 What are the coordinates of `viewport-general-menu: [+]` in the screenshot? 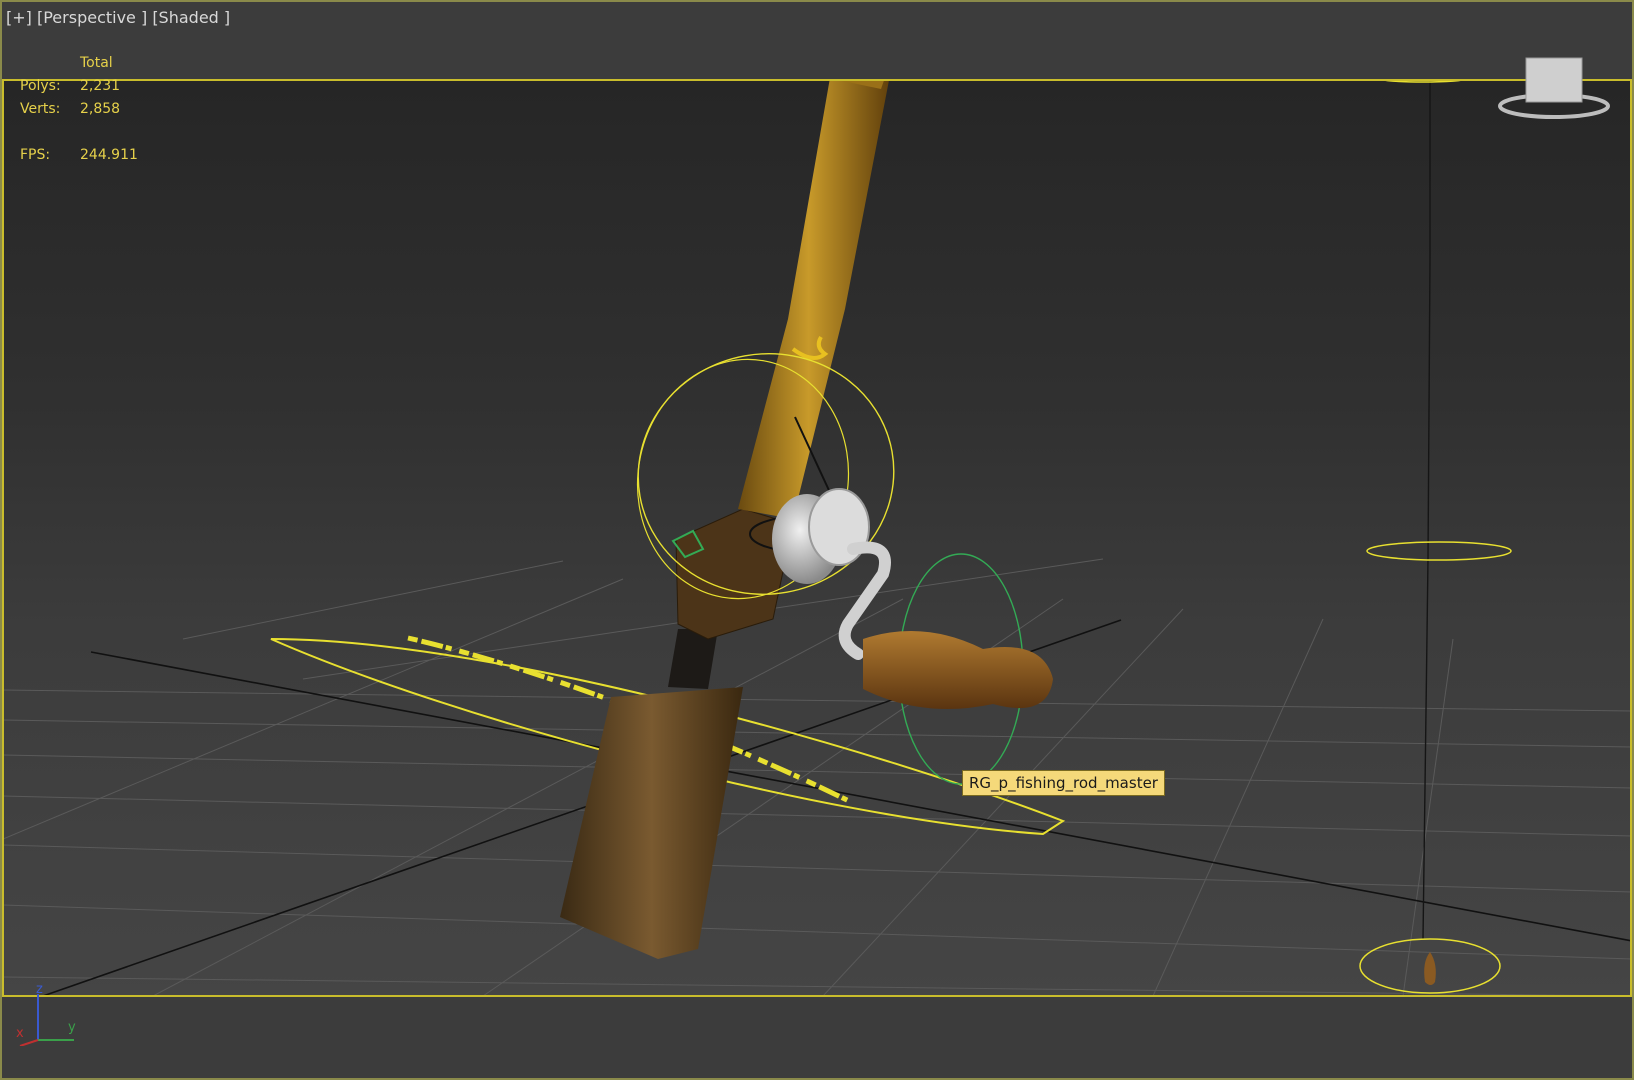 It's located at (19, 17).